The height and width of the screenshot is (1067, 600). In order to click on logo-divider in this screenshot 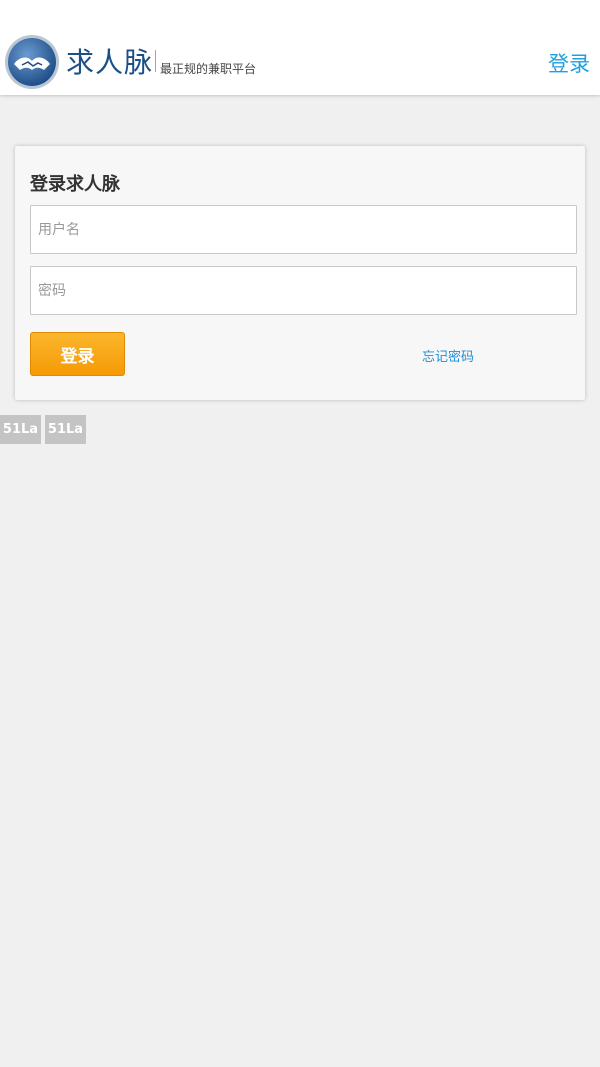, I will do `click(155, 61)`.